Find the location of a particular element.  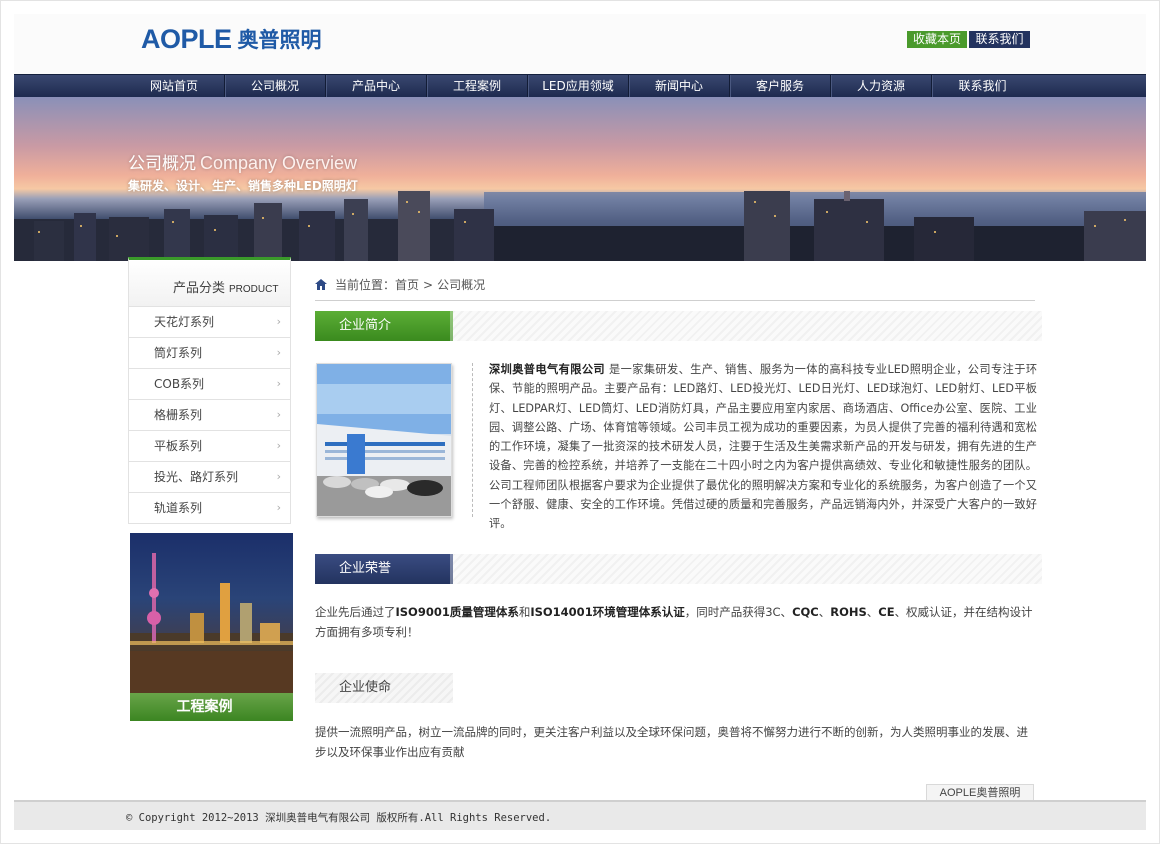

building-image is located at coordinates (384, 440).